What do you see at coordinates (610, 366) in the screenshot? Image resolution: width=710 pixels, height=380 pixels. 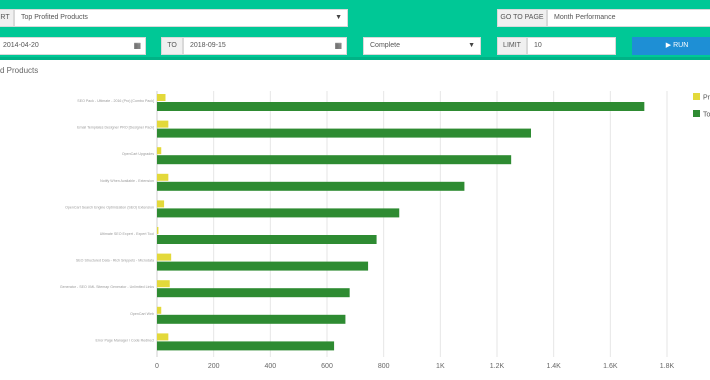 I see `x-tick-label: 1.6K` at bounding box center [610, 366].